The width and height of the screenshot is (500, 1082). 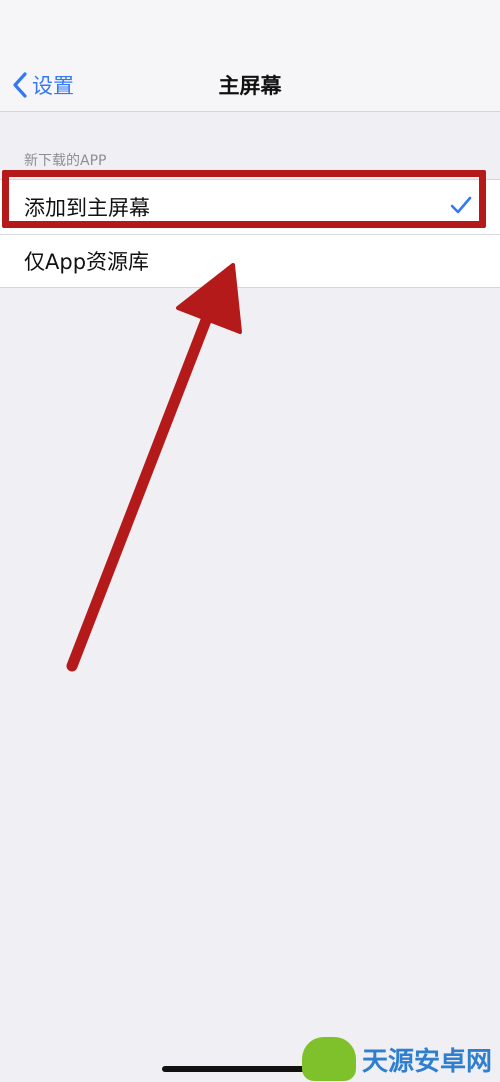 I want to click on watermark: 天源安卓网, so click(x=401, y=1059).